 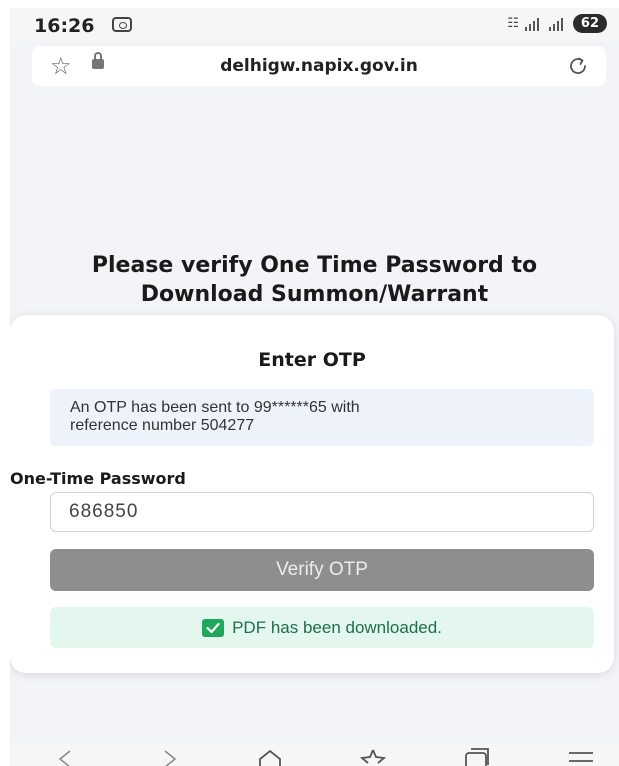 I want to click on address-bar: ☆ delhigw.napix.gov.in, so click(x=319, y=66).